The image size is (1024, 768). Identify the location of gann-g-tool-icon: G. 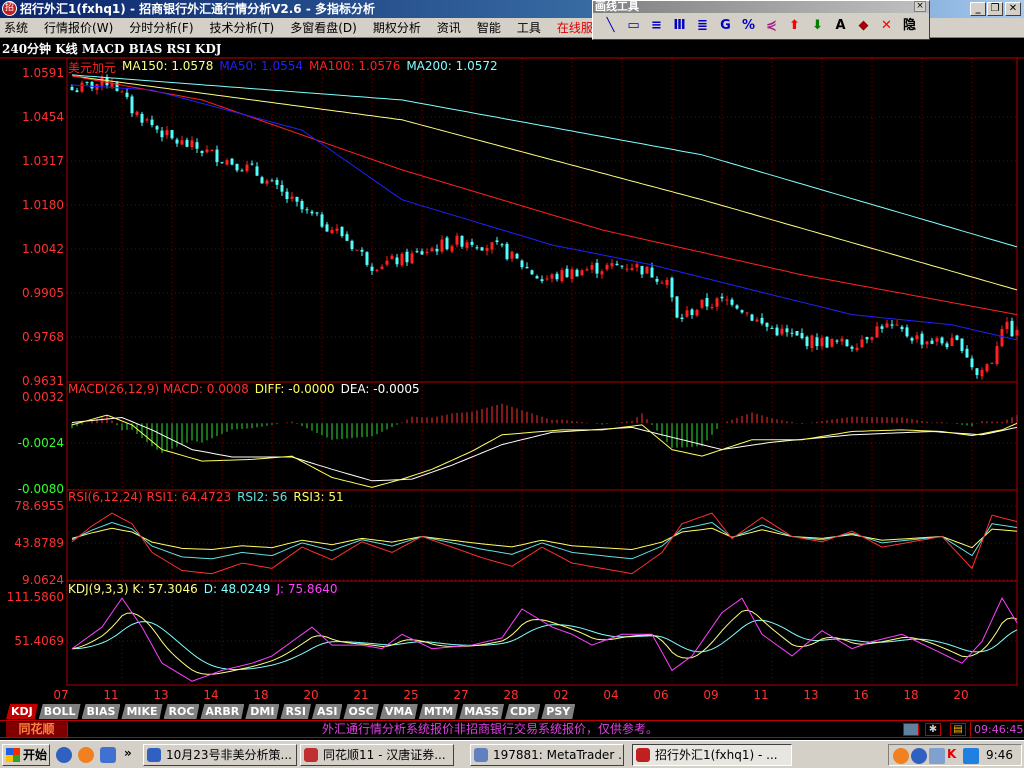
(725, 26).